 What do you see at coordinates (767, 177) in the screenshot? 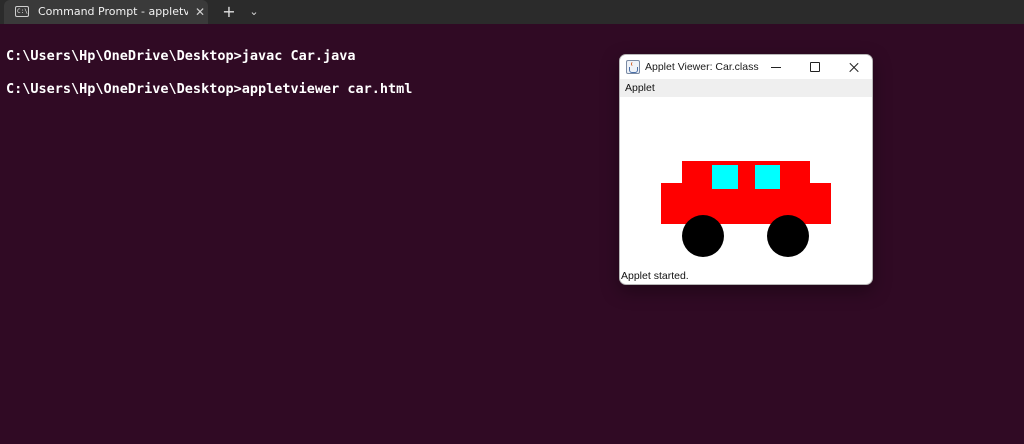
I see `car-window-right` at bounding box center [767, 177].